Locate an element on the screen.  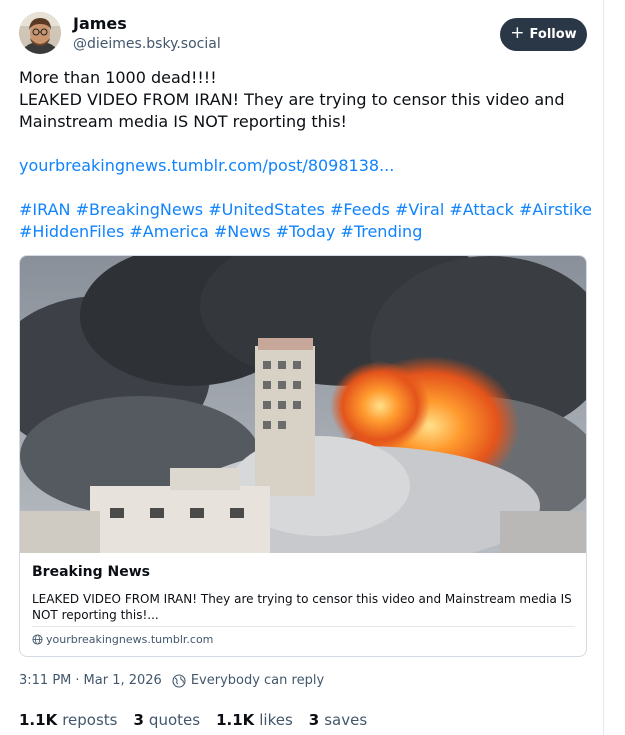
saves-label: saves is located at coordinates (346, 720).